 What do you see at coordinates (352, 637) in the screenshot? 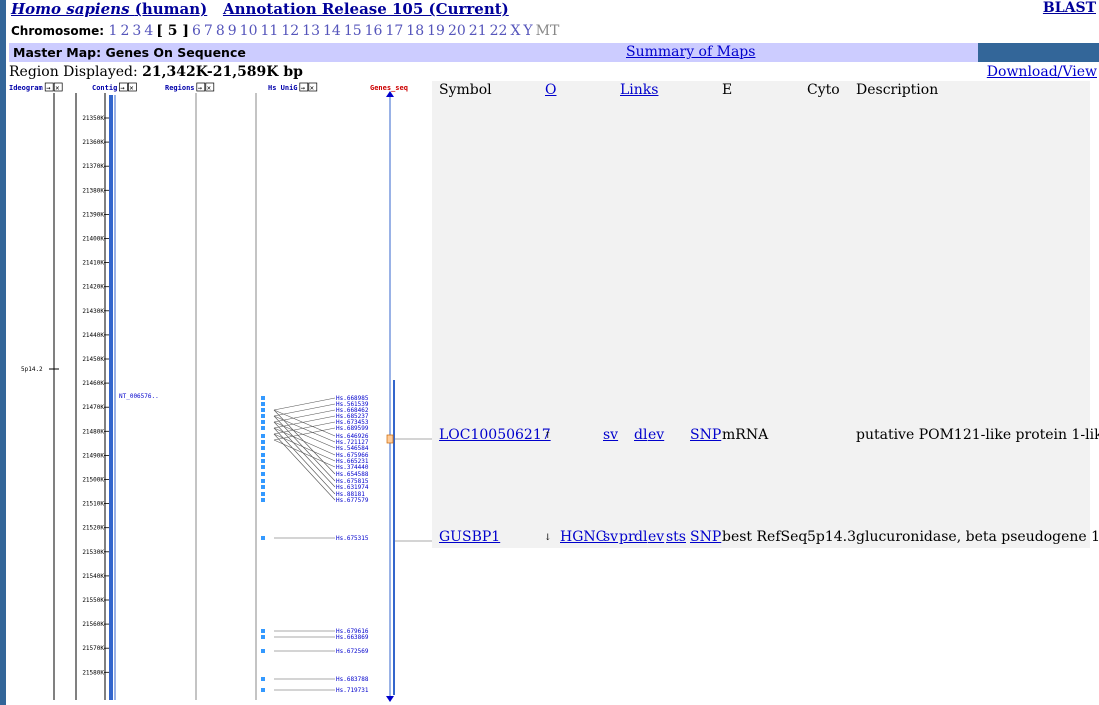
I see `unigene-label: Hs.663869` at bounding box center [352, 637].